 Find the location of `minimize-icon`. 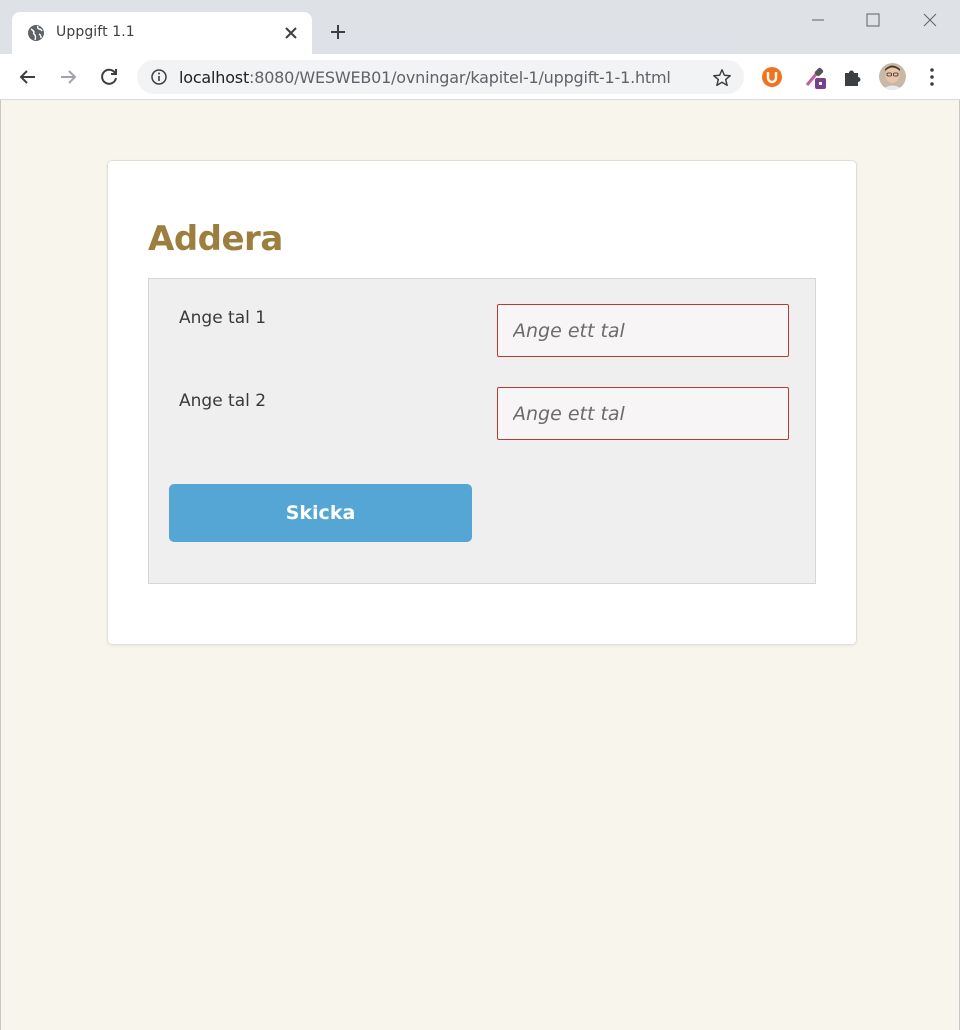

minimize-icon is located at coordinates (818, 20).